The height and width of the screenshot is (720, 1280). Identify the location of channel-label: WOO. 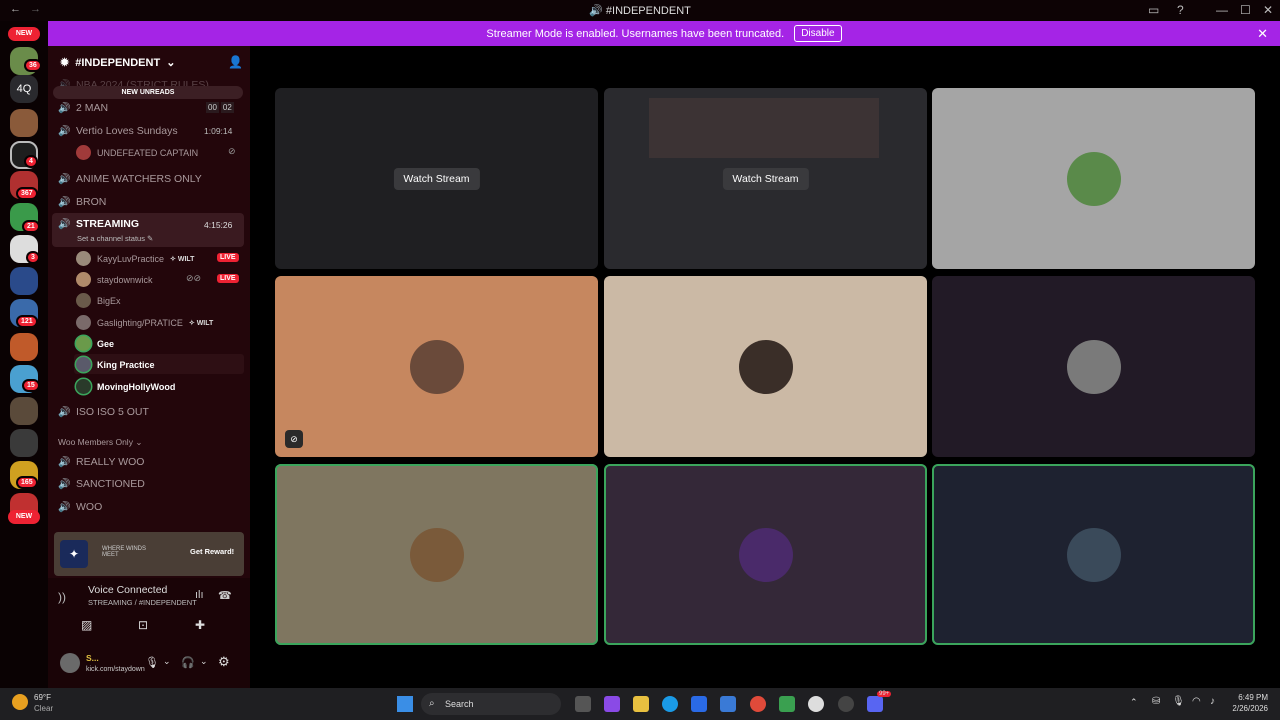
(89, 507).